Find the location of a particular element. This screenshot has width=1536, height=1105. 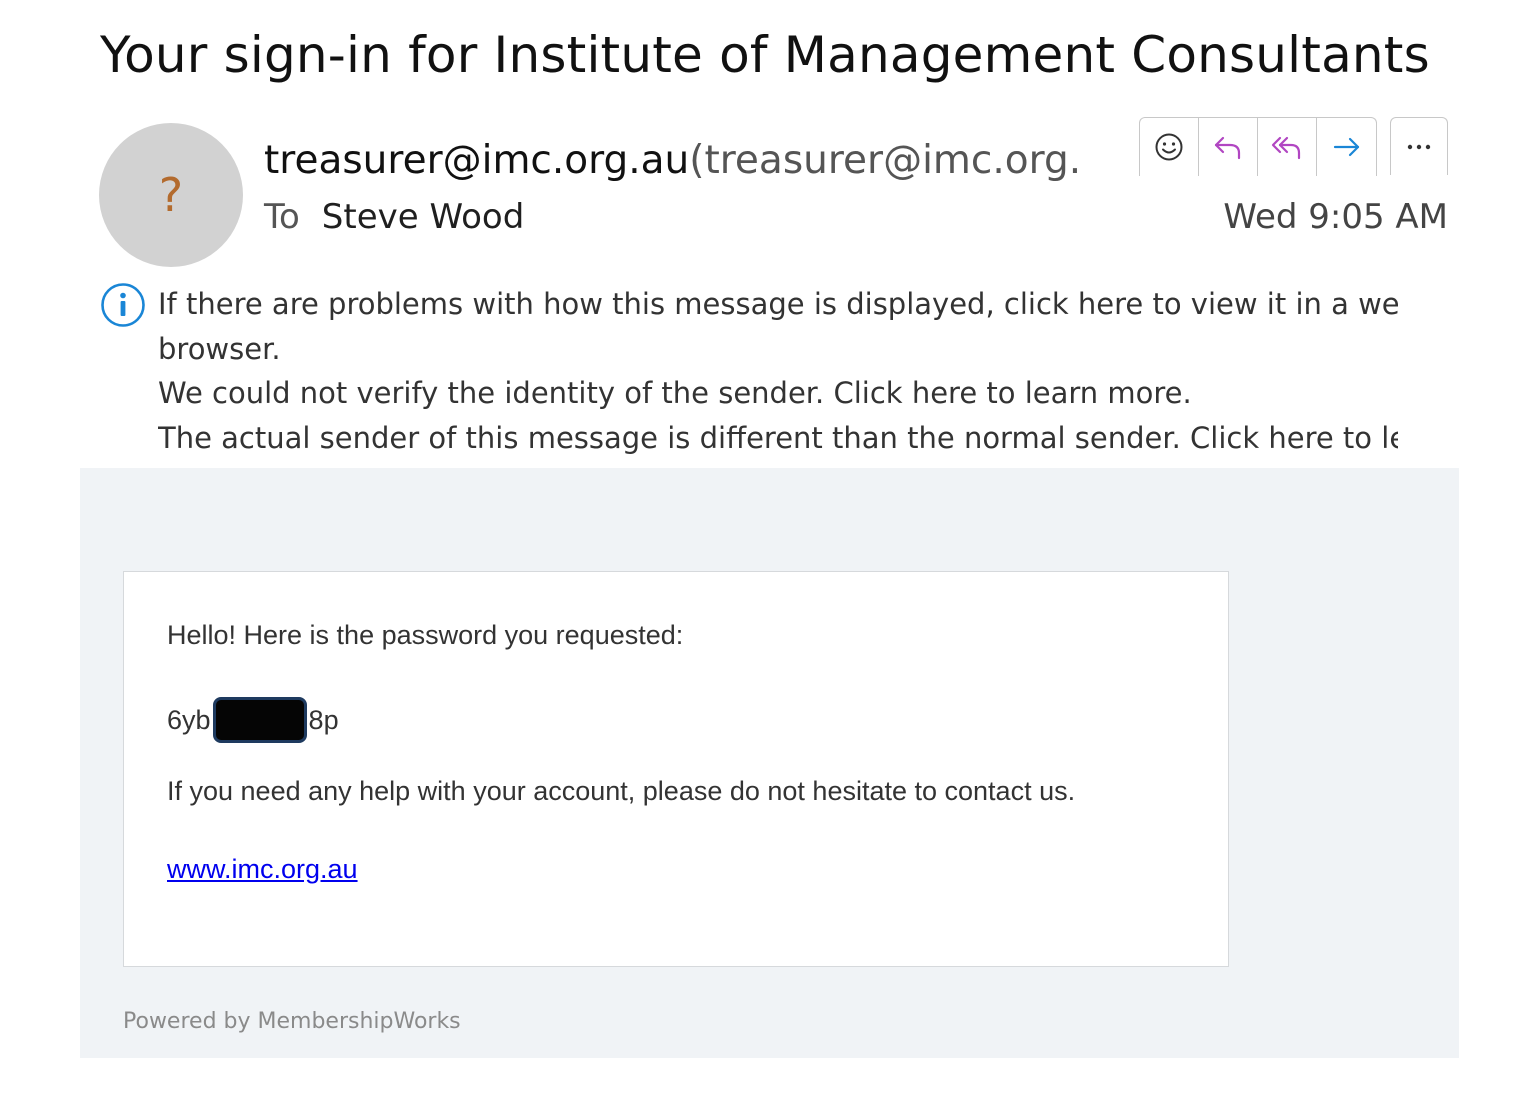

to-label: To is located at coordinates (282, 217).